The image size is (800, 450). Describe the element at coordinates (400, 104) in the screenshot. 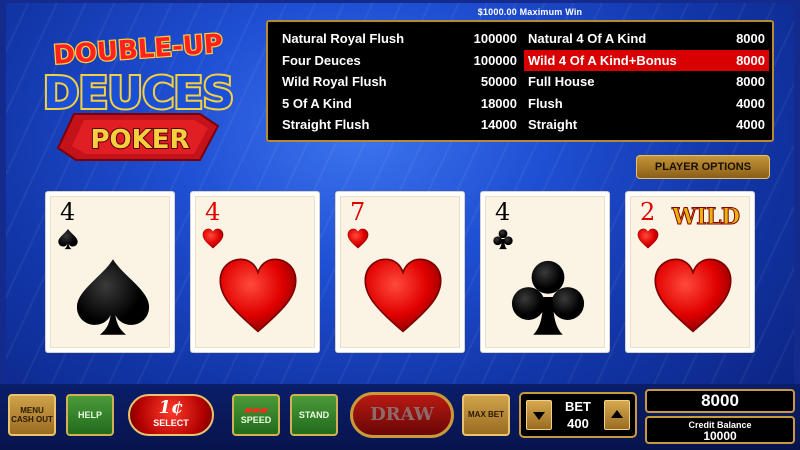

I see `pay-row: 5 Of A Kind 18000` at that location.